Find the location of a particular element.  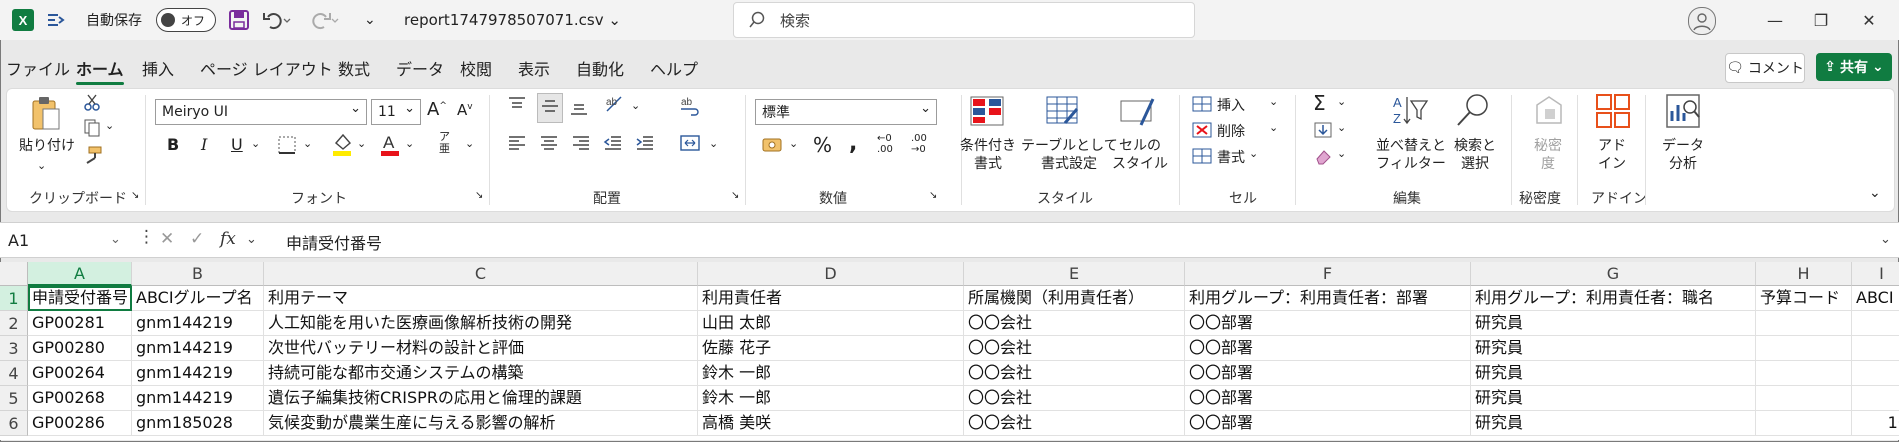

cell-f3: 〇〇部署 is located at coordinates (1328, 348).